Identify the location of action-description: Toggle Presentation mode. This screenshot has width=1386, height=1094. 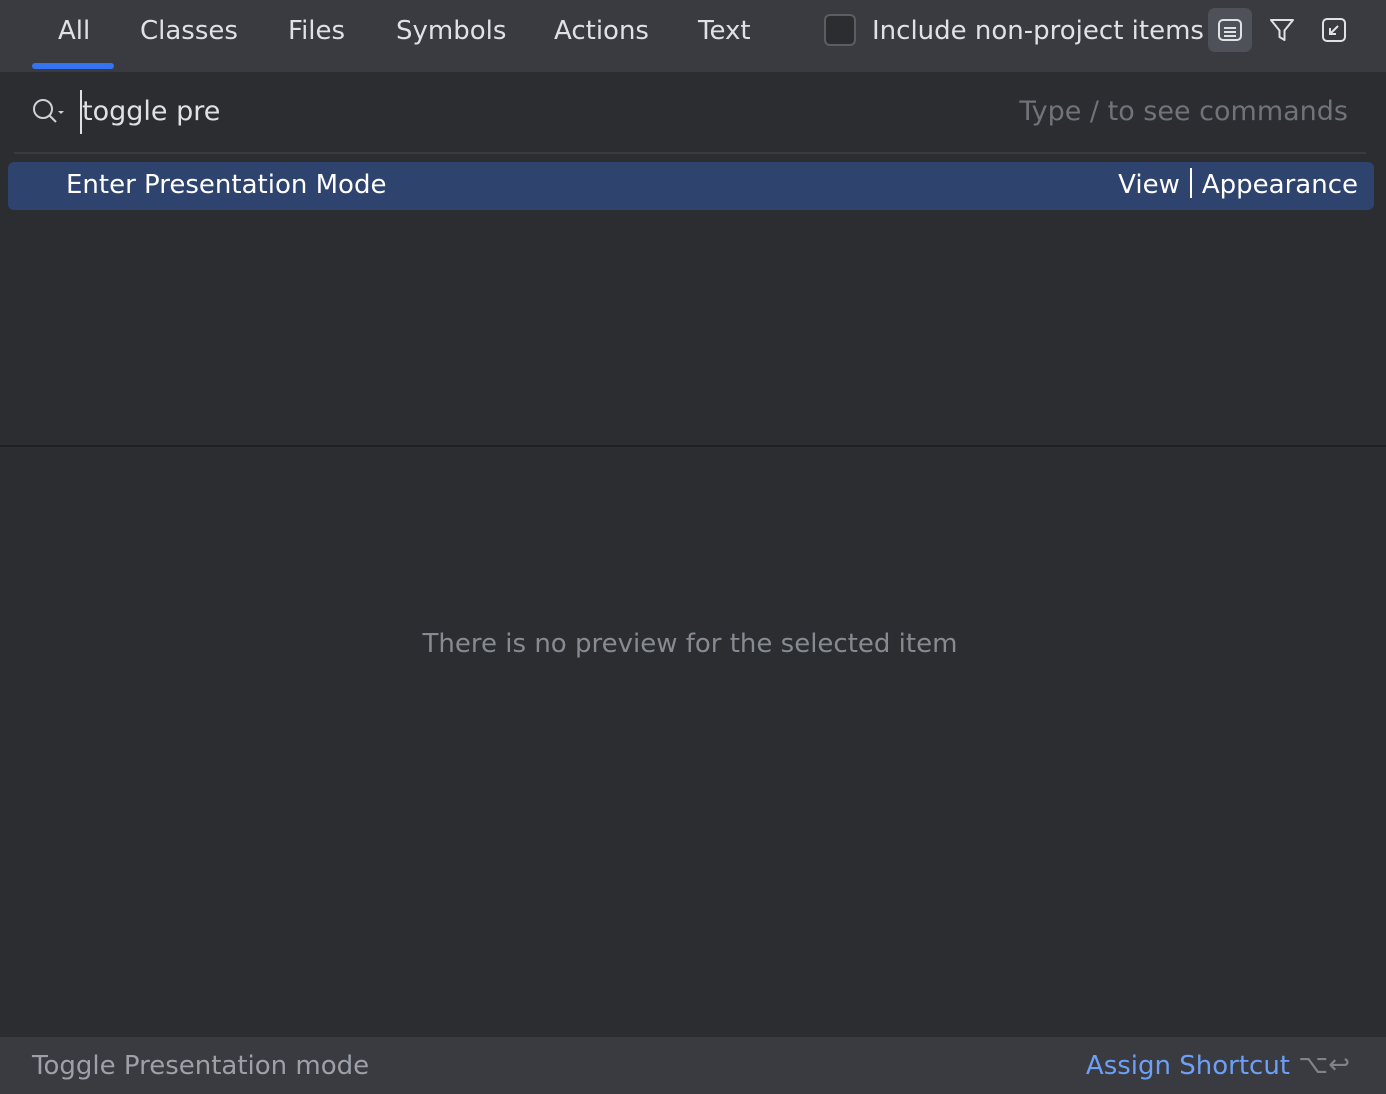
(200, 1065).